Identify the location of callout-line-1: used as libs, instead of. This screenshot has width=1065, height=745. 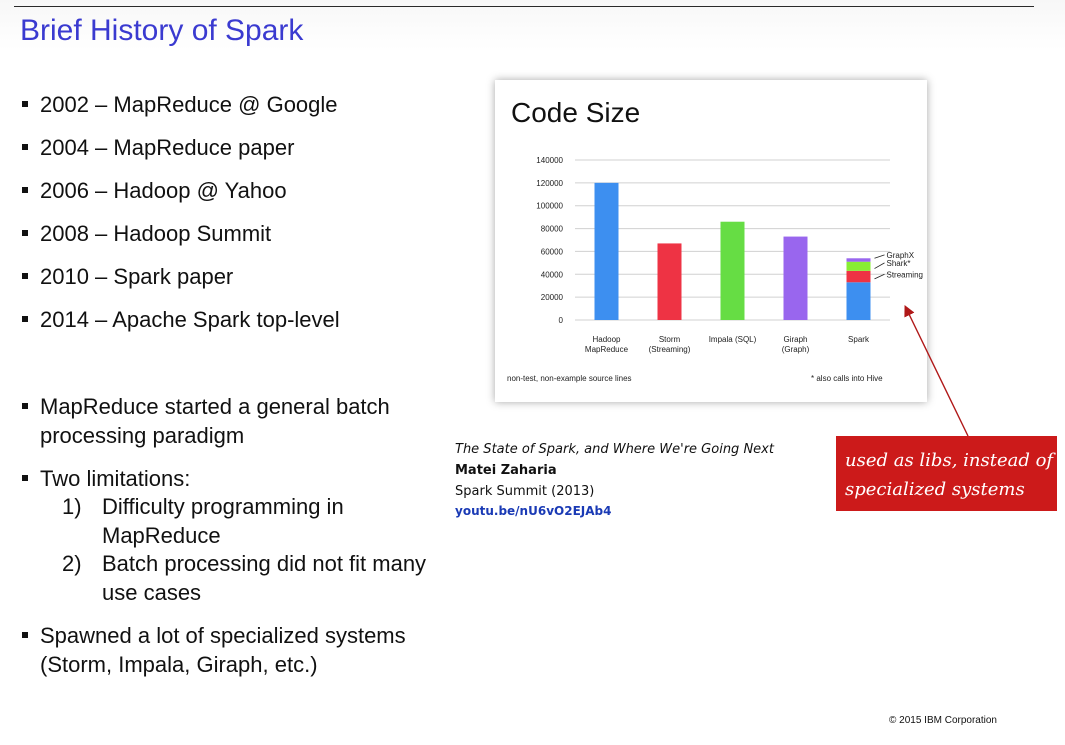
(949, 460).